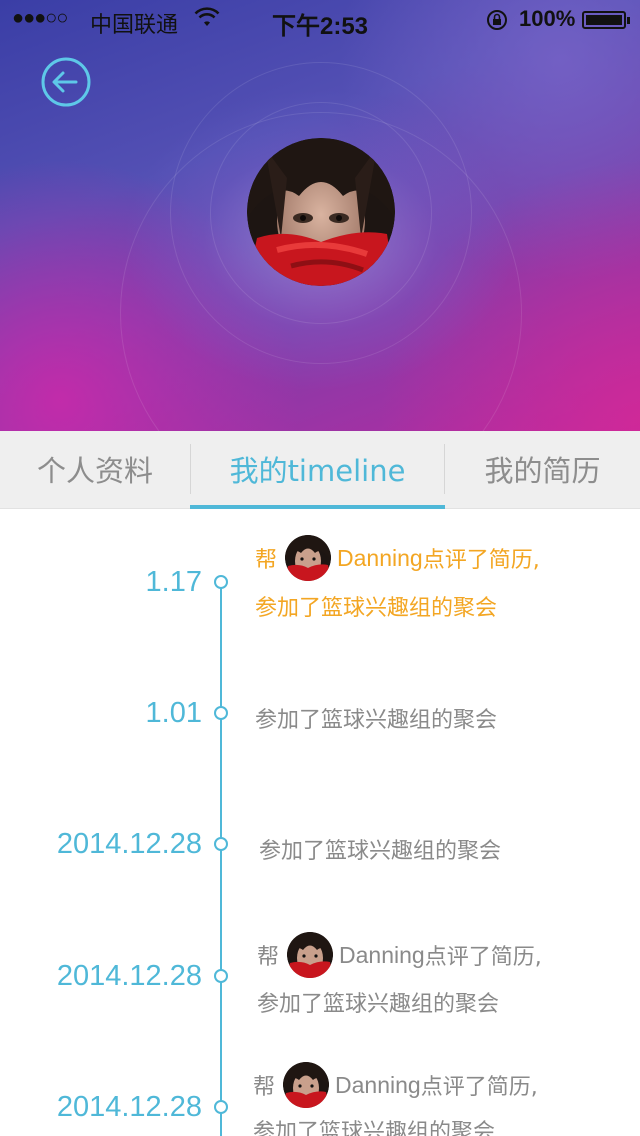 The width and height of the screenshot is (640, 1136). I want to click on status-bar: ●●●○○ 中国联通 下午2:53 100%, so click(320, 20).